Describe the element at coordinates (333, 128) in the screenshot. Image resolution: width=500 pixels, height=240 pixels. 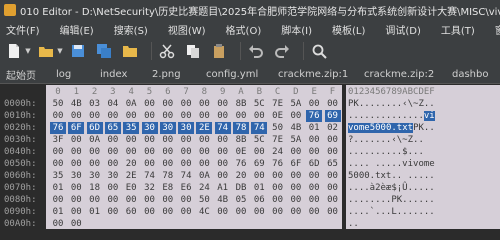
I see `hex-byte: 02` at that location.